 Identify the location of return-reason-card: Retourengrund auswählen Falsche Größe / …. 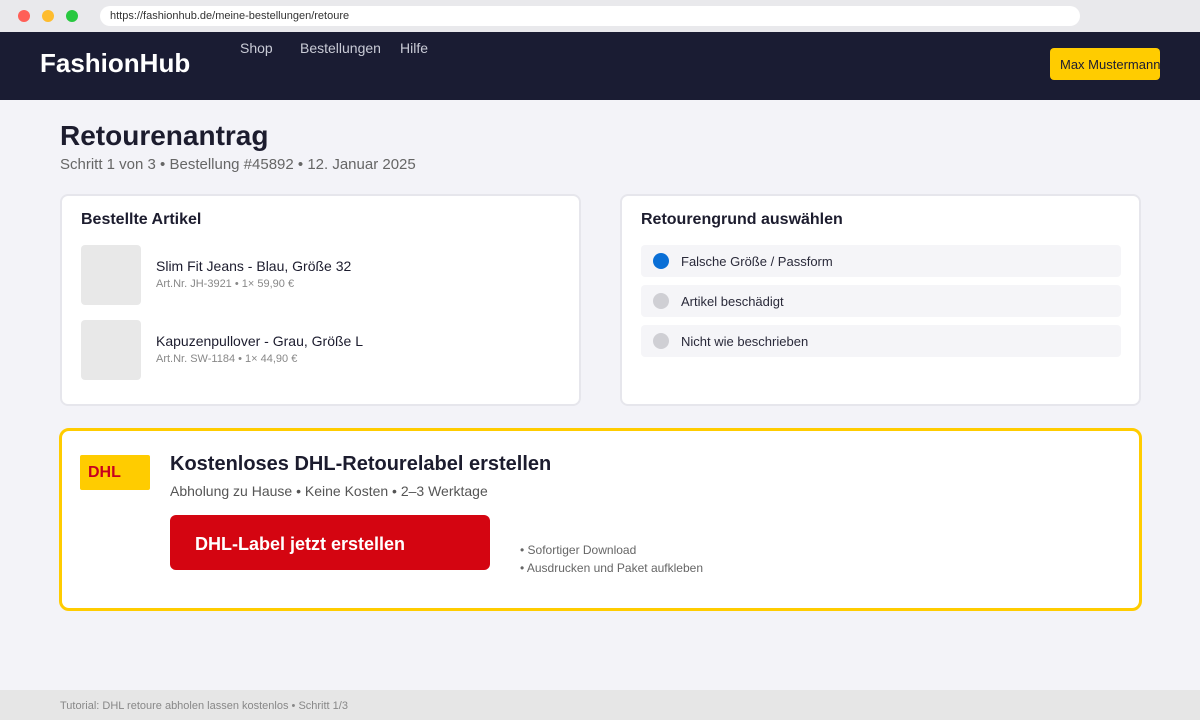
(880, 300).